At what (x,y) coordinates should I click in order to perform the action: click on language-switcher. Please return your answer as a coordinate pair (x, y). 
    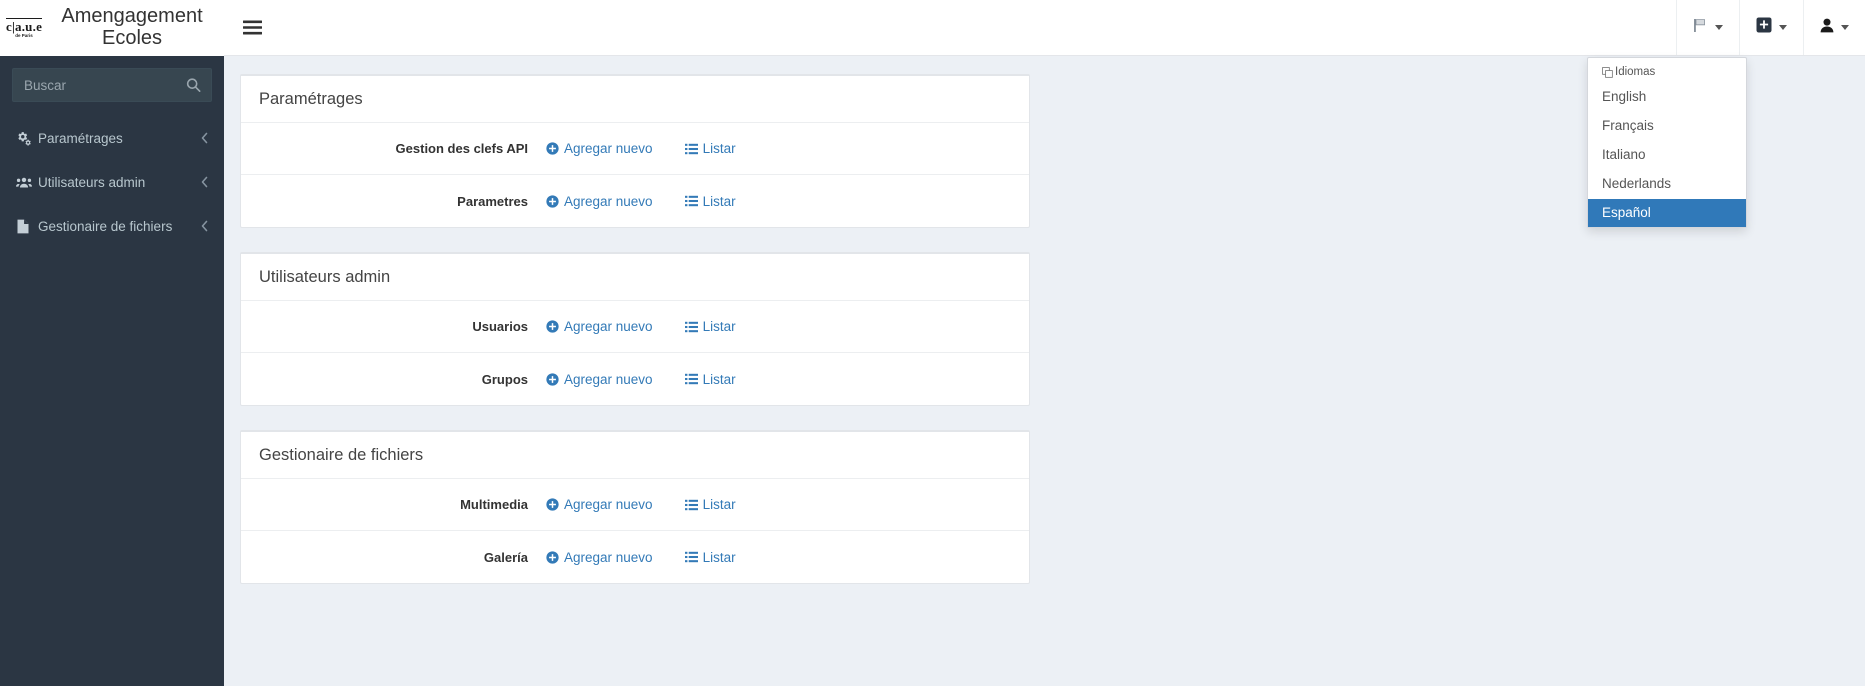
    Looking at the image, I should click on (1707, 27).